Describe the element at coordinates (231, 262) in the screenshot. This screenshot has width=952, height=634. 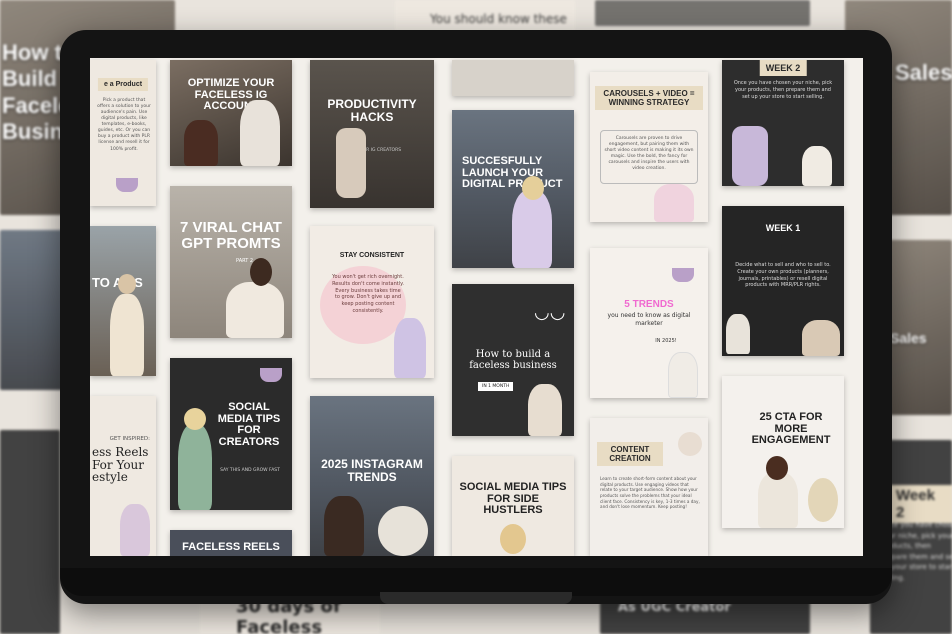
I see `post-chatgpt-prompts: 7 VIRAL CHAT GPT PROMTS PART 2` at that location.